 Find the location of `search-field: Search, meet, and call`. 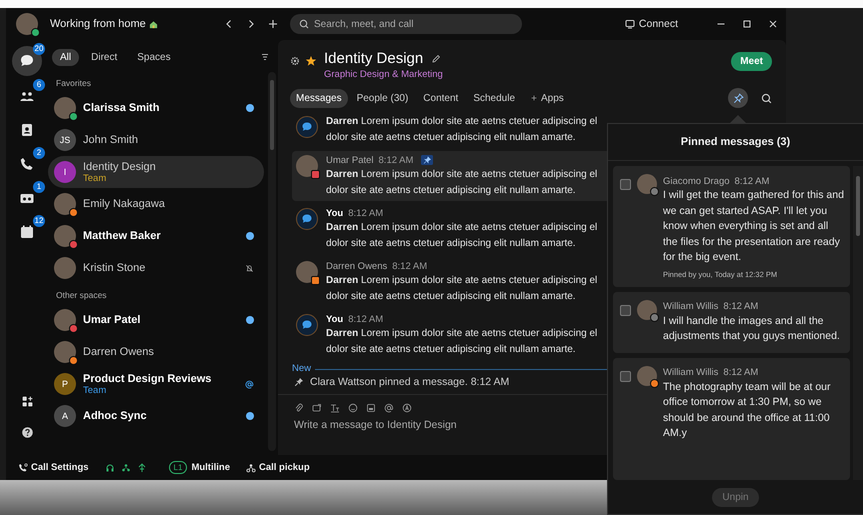

search-field: Search, meet, and call is located at coordinates (406, 24).